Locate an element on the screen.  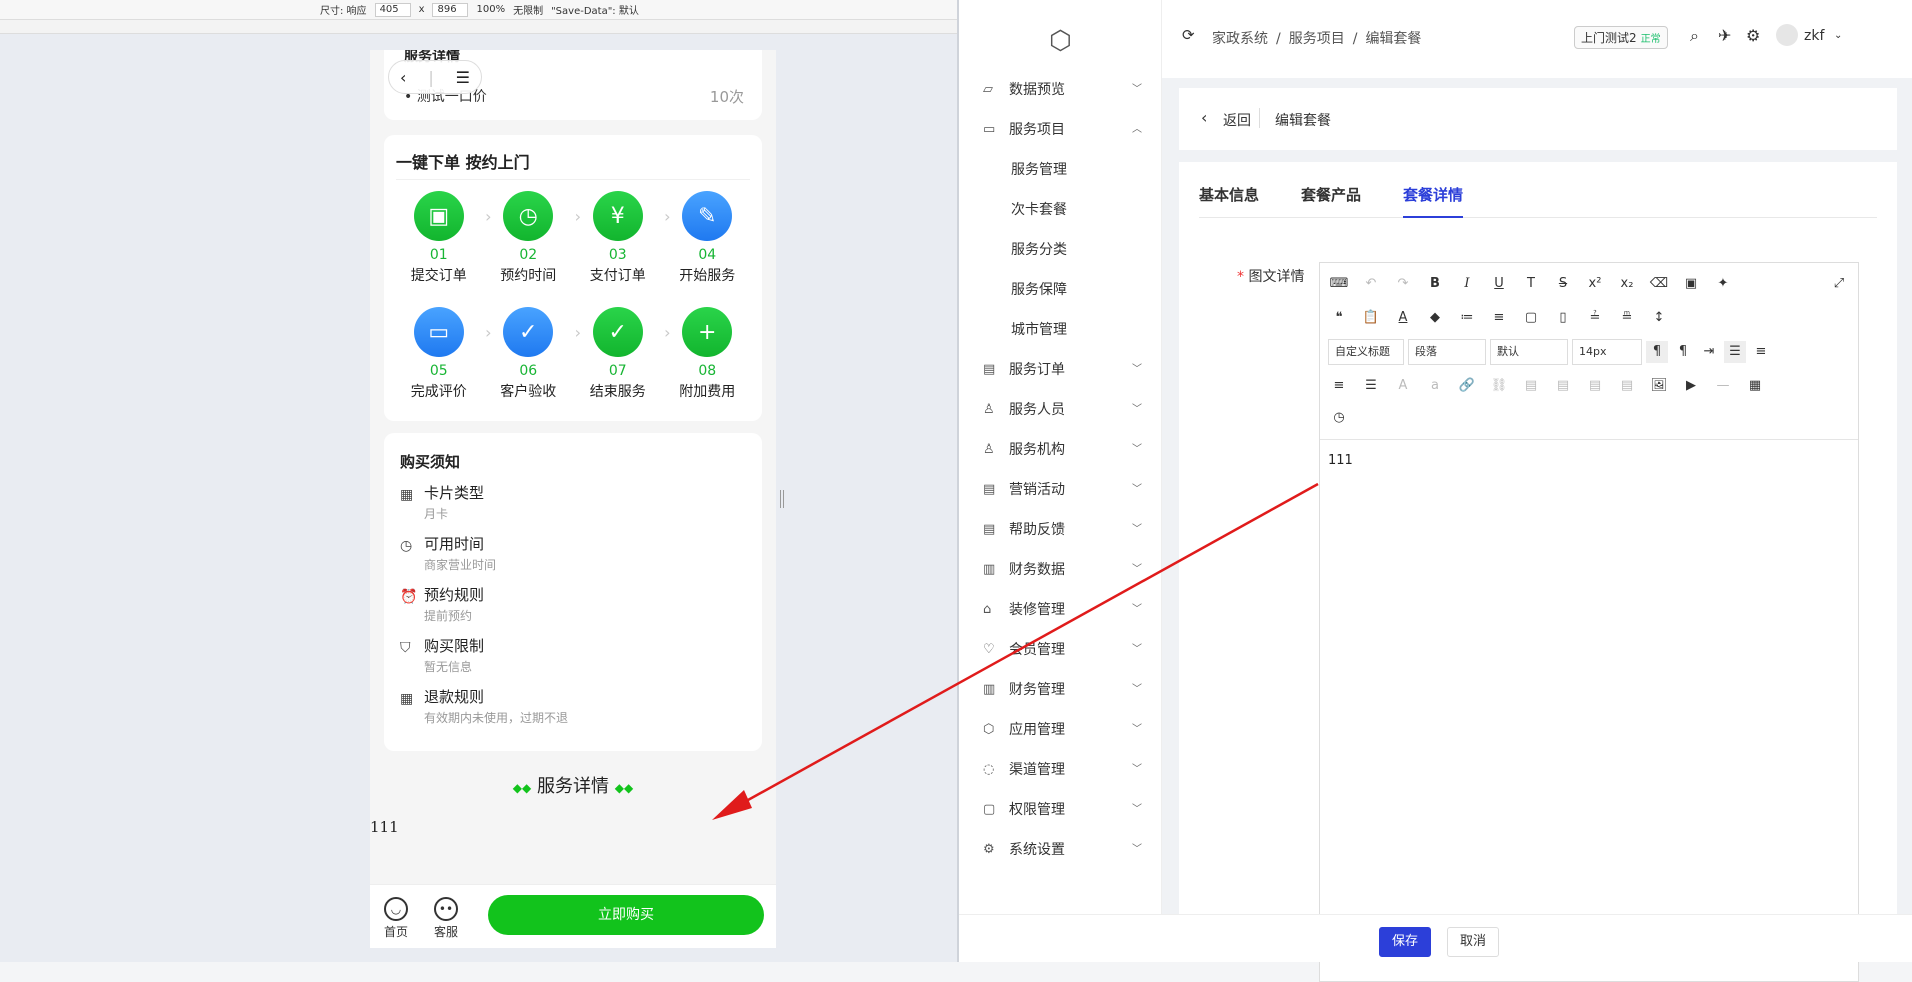
search-icon: ⌕ is located at coordinates (1694, 36).